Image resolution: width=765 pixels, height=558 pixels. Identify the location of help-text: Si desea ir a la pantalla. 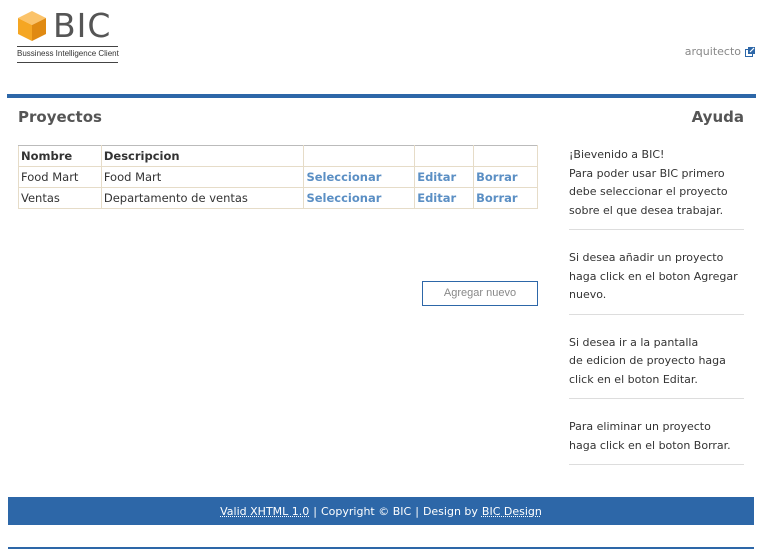
(634, 342).